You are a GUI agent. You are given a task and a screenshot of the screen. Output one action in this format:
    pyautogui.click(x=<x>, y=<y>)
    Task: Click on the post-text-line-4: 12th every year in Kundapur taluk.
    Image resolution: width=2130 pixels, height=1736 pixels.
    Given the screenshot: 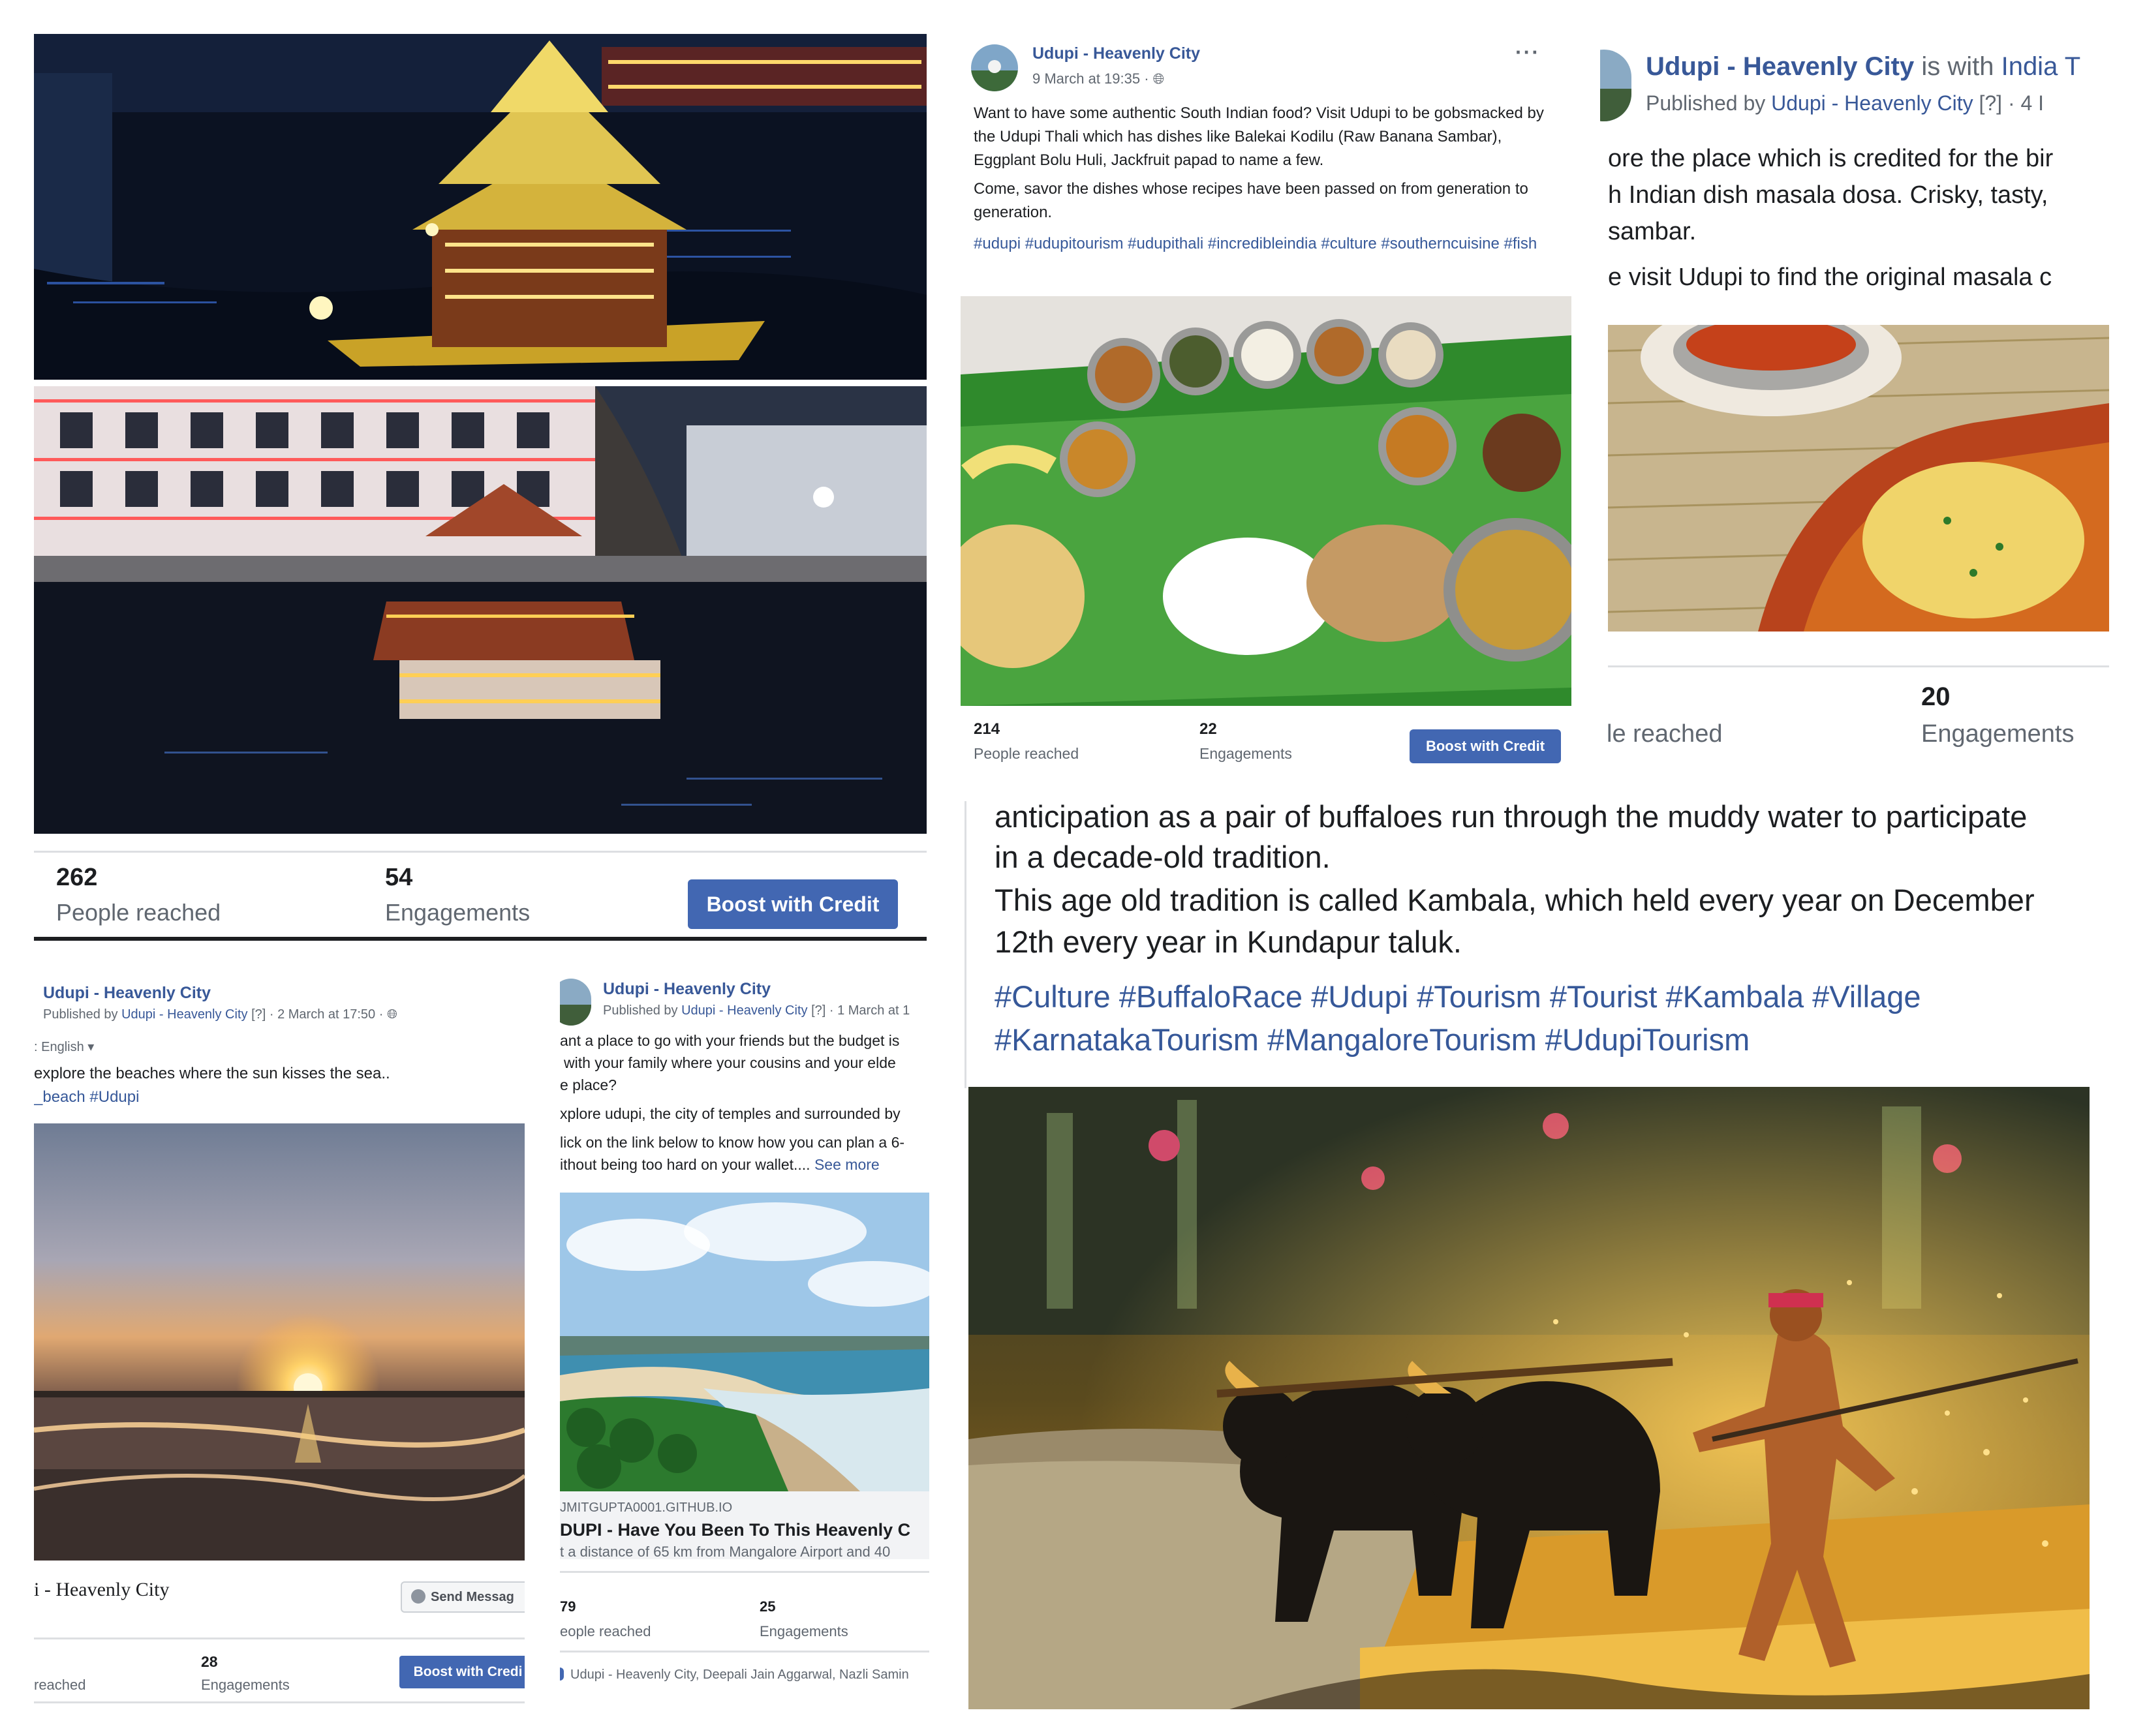 What is the action you would take?
    pyautogui.click(x=1228, y=941)
    